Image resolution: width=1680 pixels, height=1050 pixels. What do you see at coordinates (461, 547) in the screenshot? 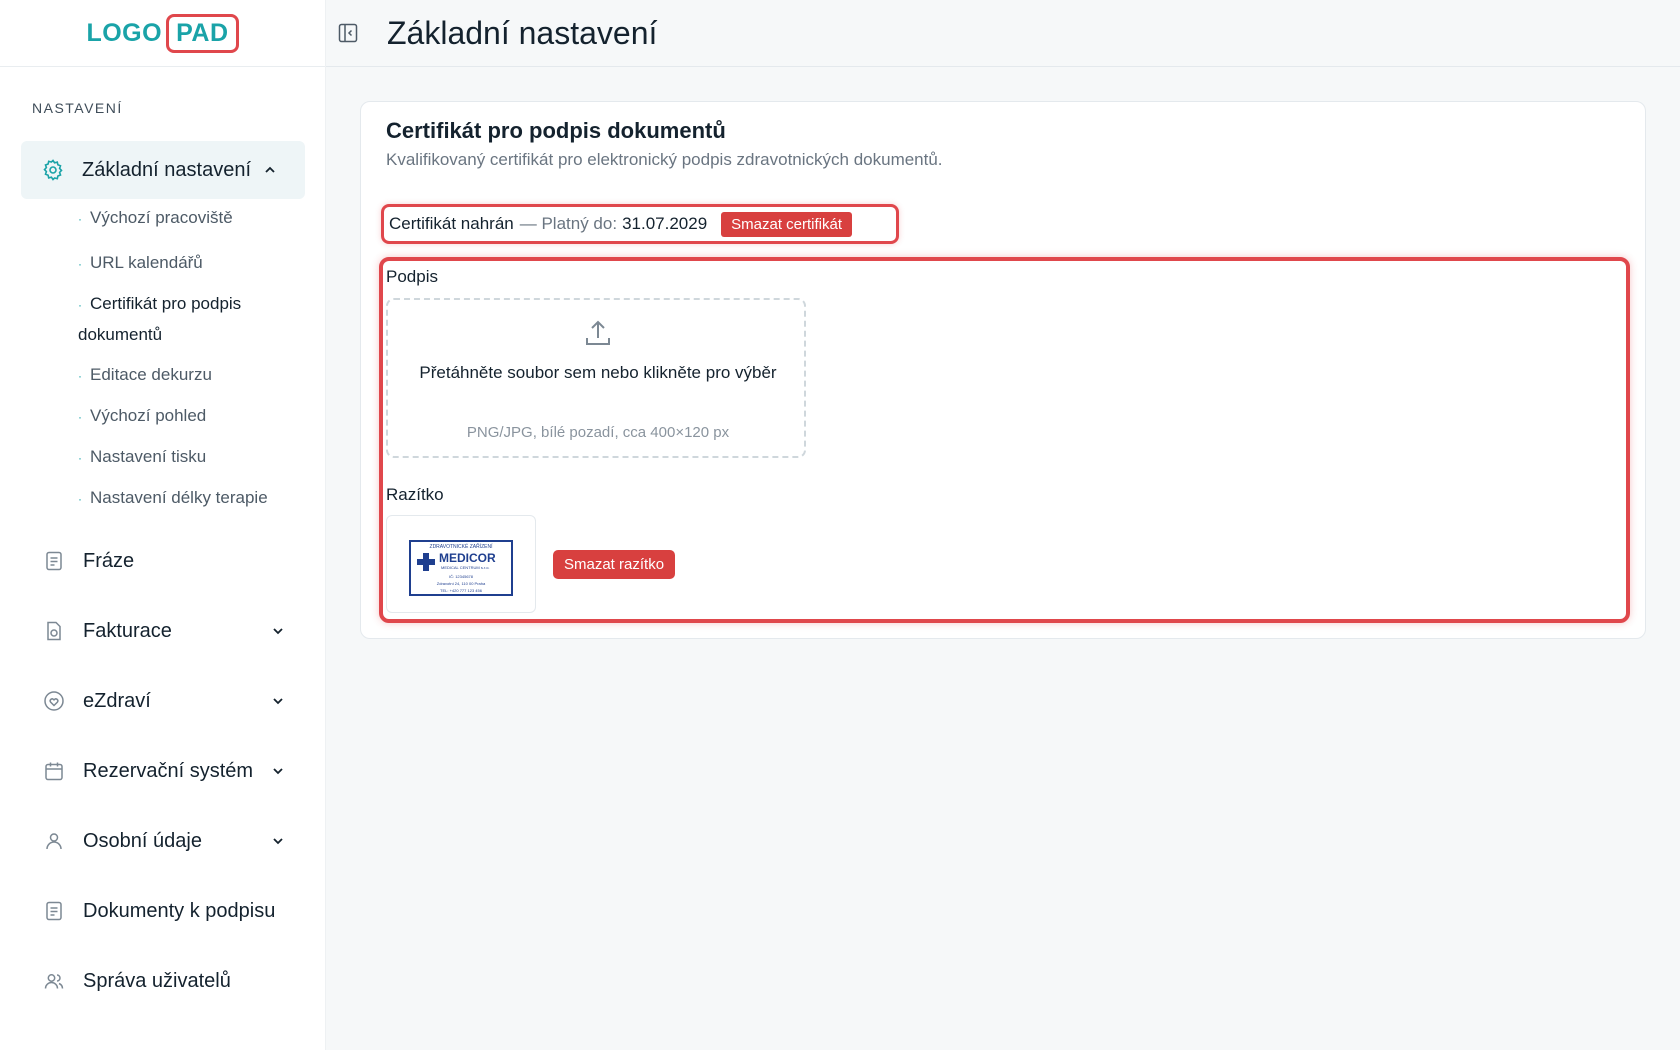
I see `stamp-top-text: ZDRAVOTNICKÉ ZAŘÍZENÍ` at bounding box center [461, 547].